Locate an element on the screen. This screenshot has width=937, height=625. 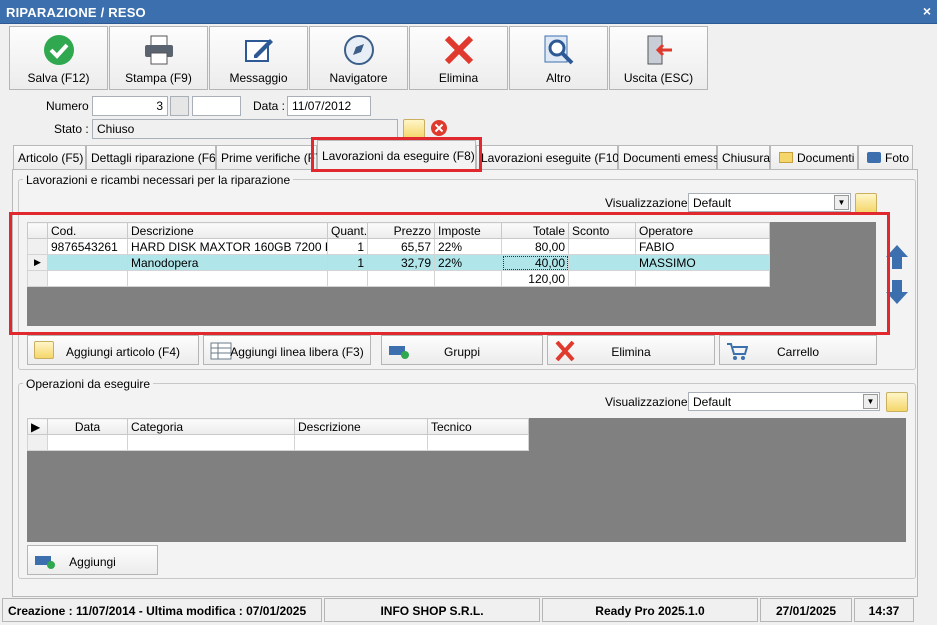
date-field: 11/07/2012 is located at coordinates (329, 106).